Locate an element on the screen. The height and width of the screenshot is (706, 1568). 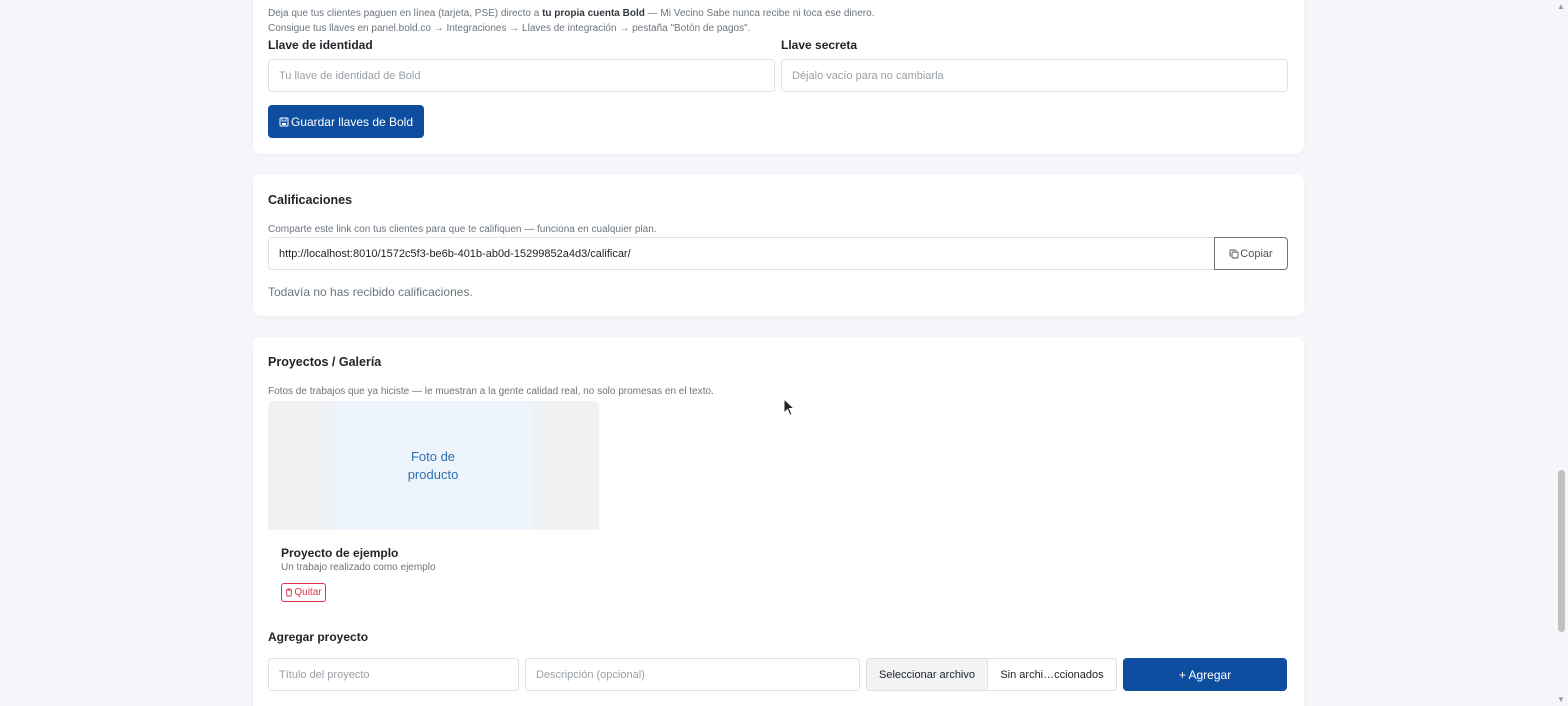
product-photo-placeholder: Foto de producto is located at coordinates (433, 465).